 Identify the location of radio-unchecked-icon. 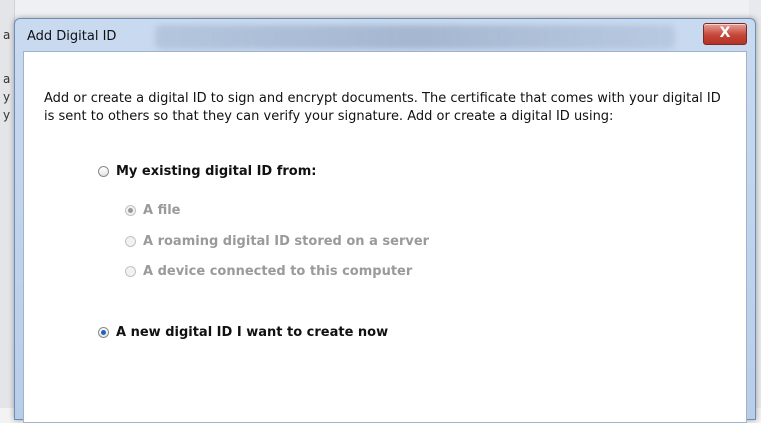
(103, 171).